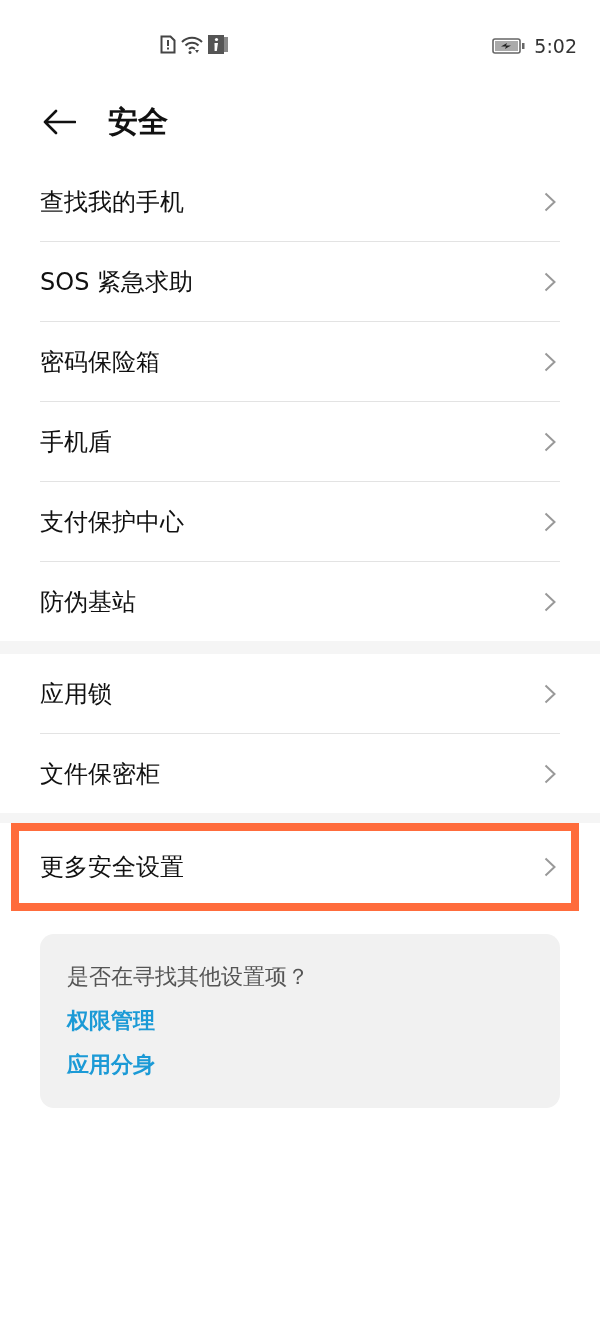 Image resolution: width=600 pixels, height=1333 pixels. I want to click on page-title: 安全, so click(138, 122).